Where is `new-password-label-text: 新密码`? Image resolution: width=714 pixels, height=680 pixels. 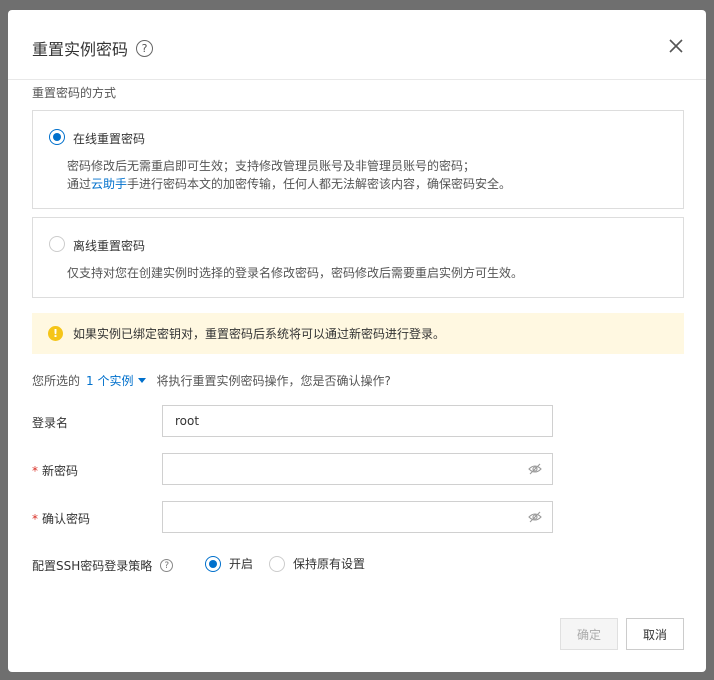 new-password-label-text: 新密码 is located at coordinates (60, 471).